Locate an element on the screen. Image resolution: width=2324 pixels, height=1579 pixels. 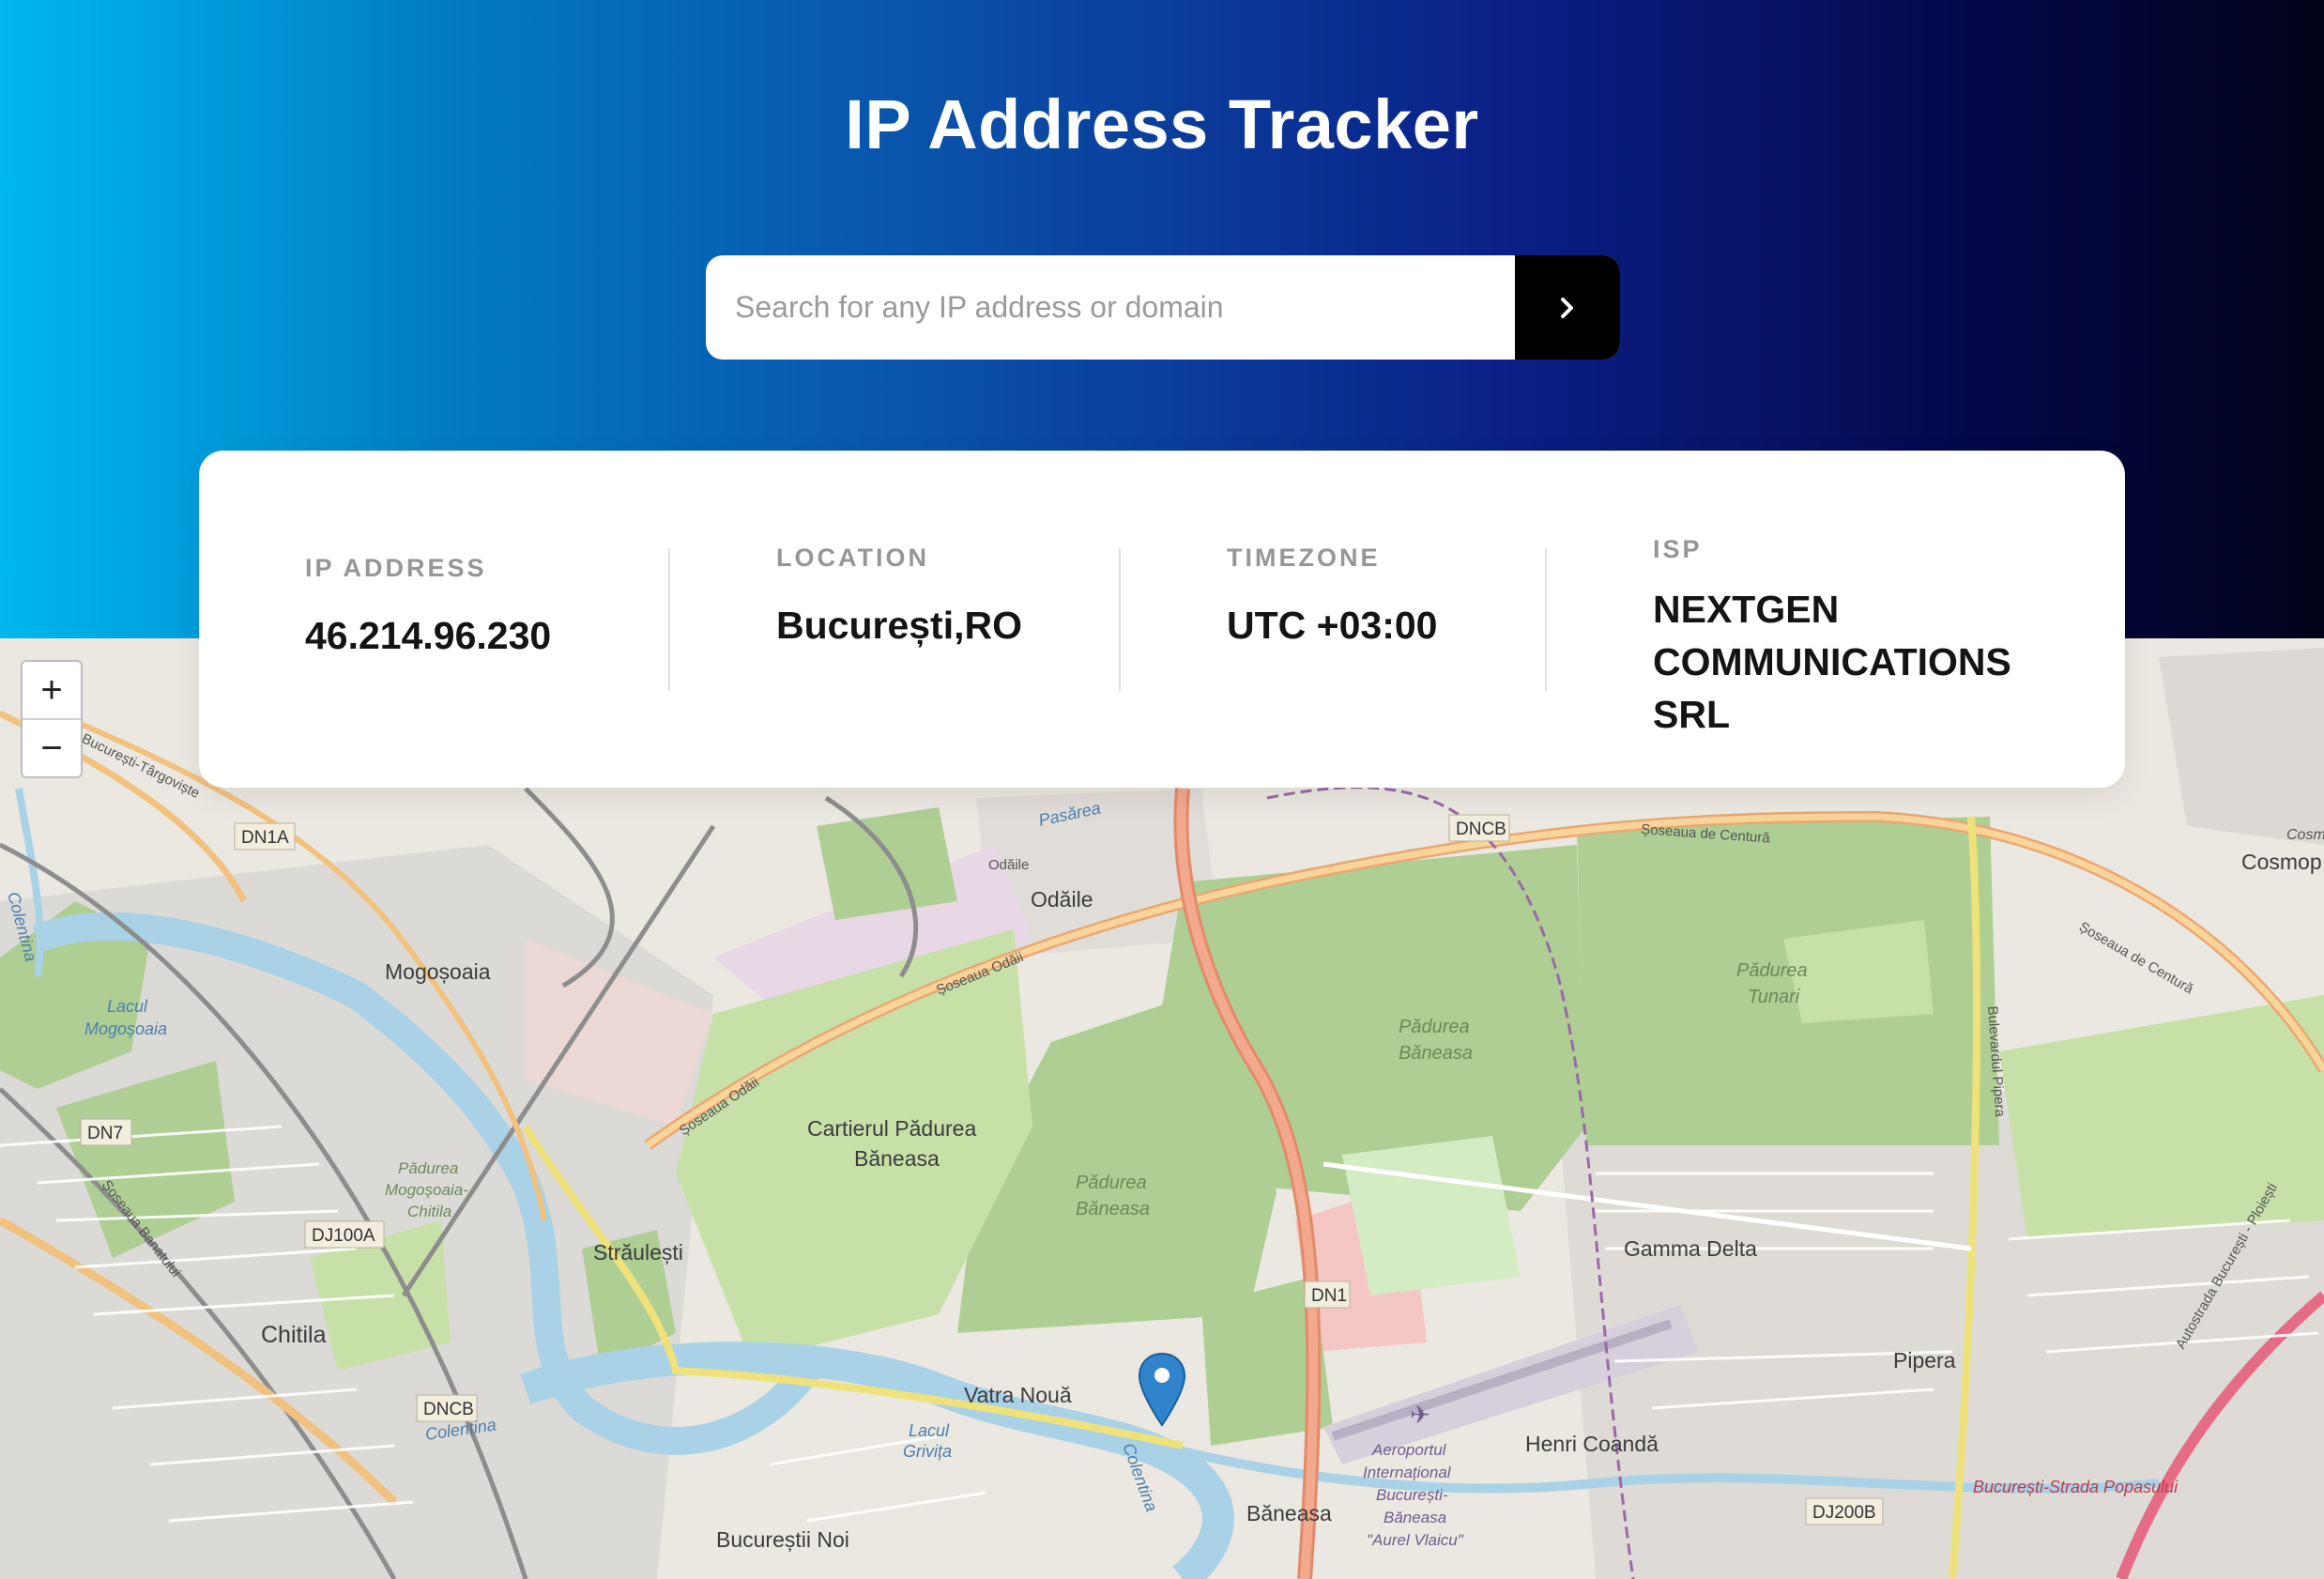
map-label-airport: "Aurel Vlaicu" is located at coordinates (1415, 1540).